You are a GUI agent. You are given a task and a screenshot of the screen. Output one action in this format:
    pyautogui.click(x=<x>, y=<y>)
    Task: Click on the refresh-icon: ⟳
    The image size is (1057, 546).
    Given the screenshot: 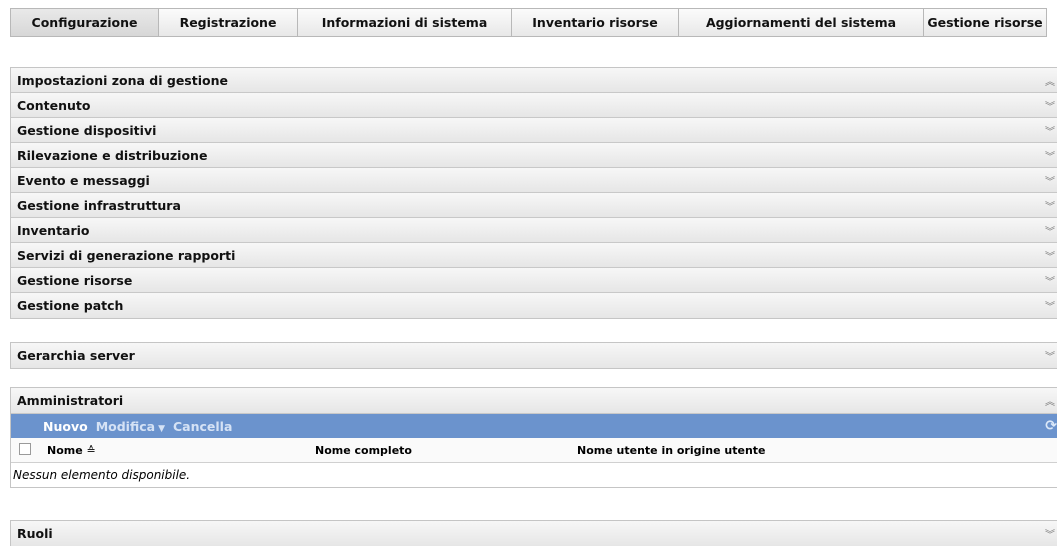 What is the action you would take?
    pyautogui.click(x=1051, y=426)
    